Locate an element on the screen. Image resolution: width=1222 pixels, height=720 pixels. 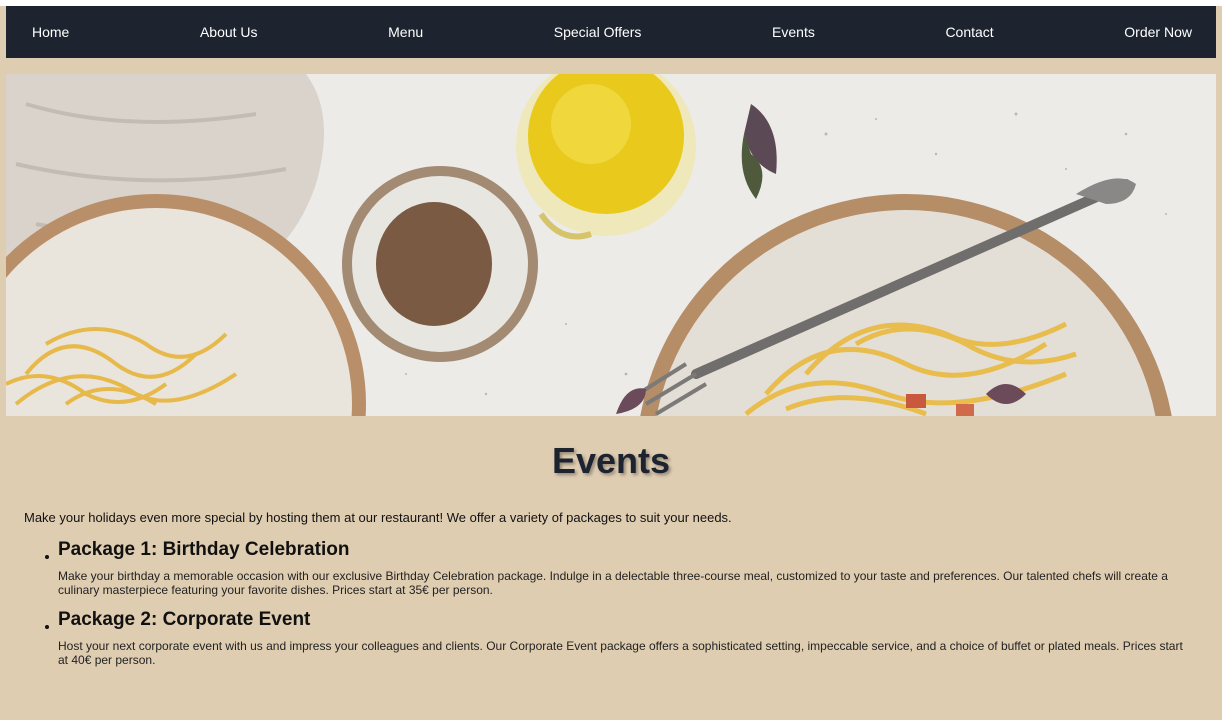
package-title: Package 1: Birthday Celebration is located at coordinates (204, 549).